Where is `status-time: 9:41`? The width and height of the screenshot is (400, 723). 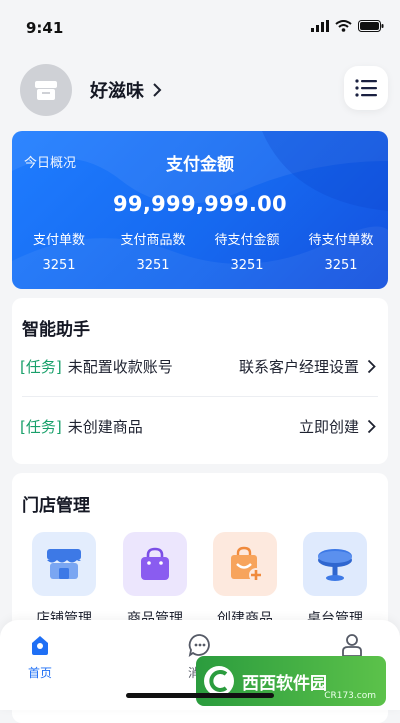 status-time: 9:41 is located at coordinates (45, 28).